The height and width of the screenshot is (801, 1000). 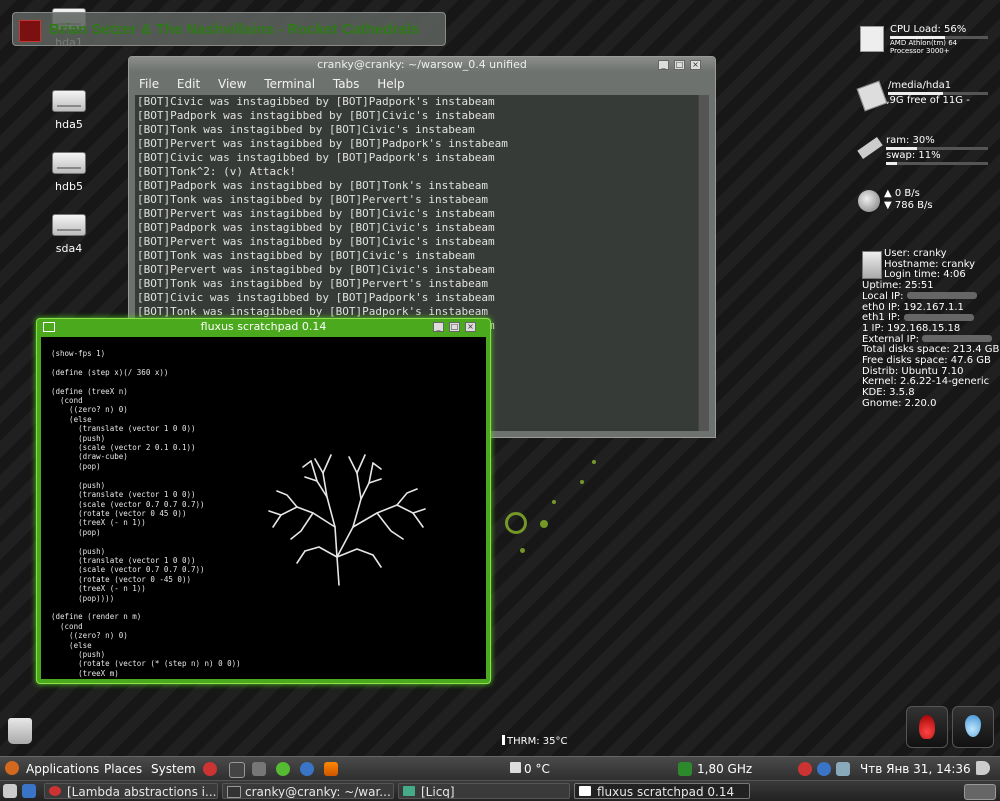 I want to click on terminal-launcher-icon, so click(x=237, y=770).